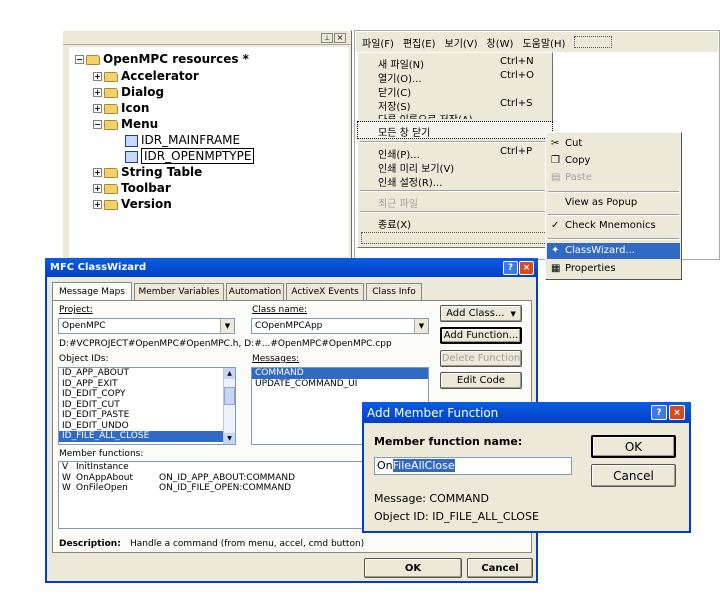 The height and width of the screenshot is (595, 720). Describe the element at coordinates (340, 38) in the screenshot. I see `panel-close-icon: ×` at that location.